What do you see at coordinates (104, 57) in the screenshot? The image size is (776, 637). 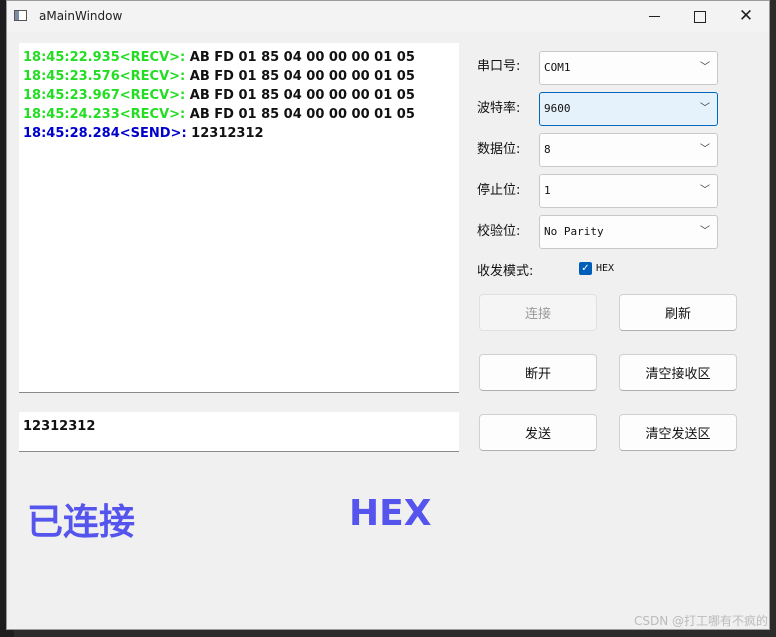 I see `log-timestamp: 18:45:22.935<RECV>:` at bounding box center [104, 57].